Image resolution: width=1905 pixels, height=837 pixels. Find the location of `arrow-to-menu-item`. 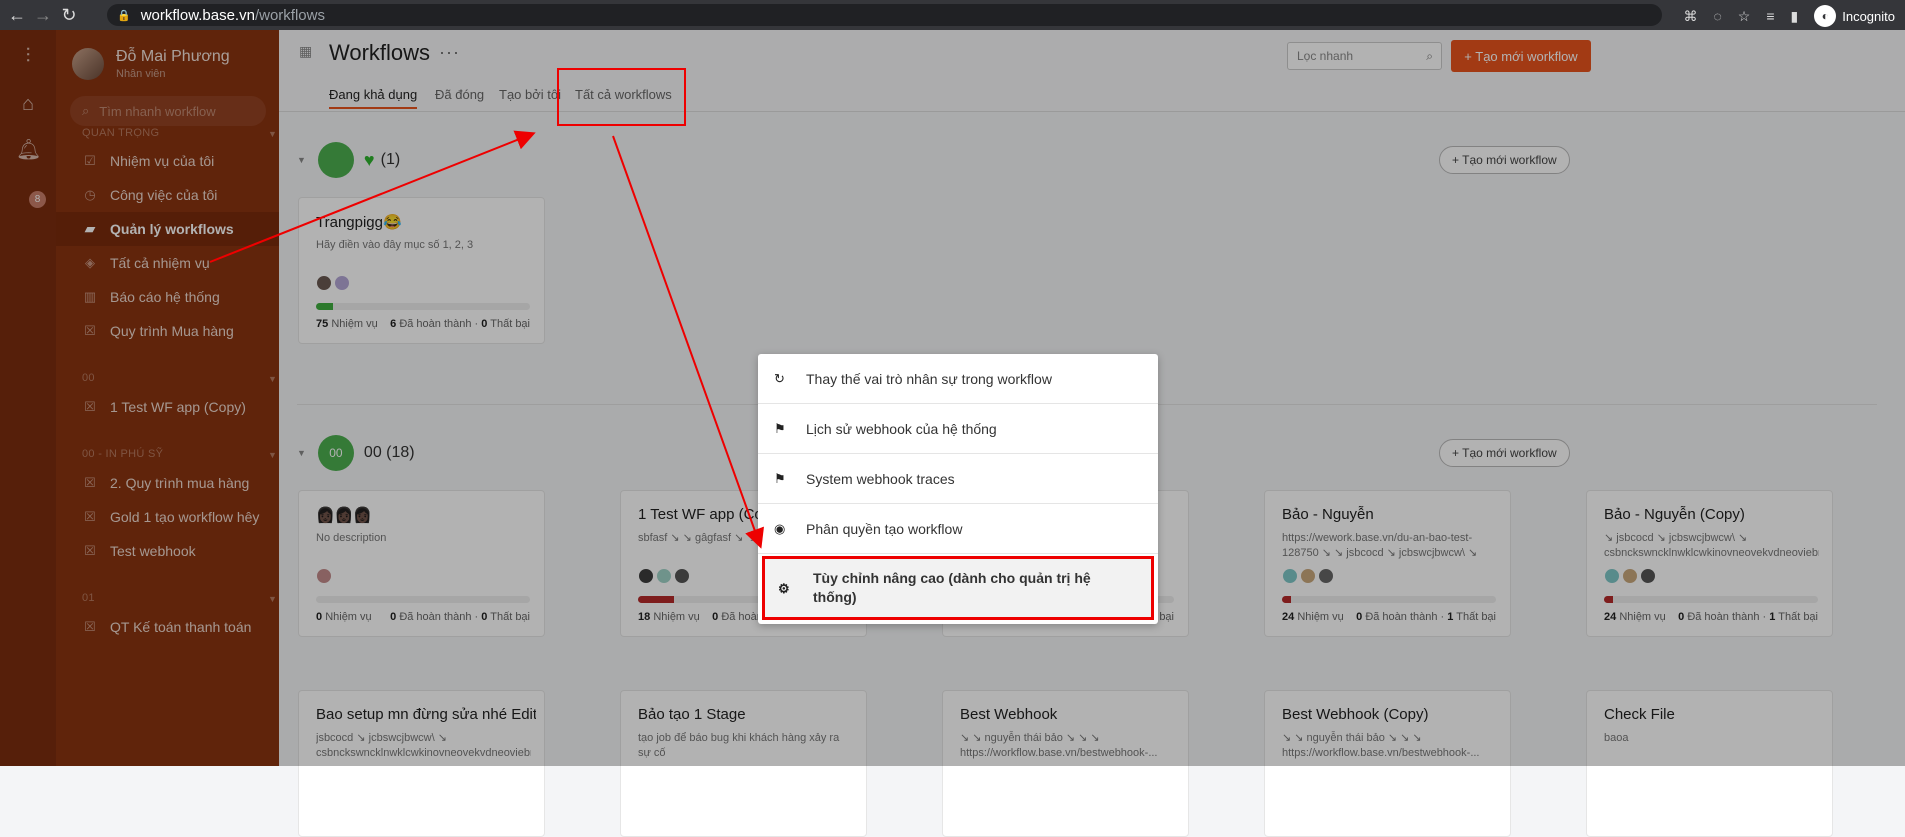

arrow-to-menu-item is located at coordinates (688, 342).